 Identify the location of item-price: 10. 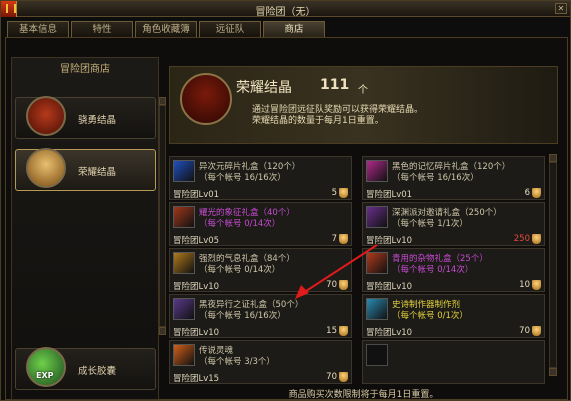
(524, 285).